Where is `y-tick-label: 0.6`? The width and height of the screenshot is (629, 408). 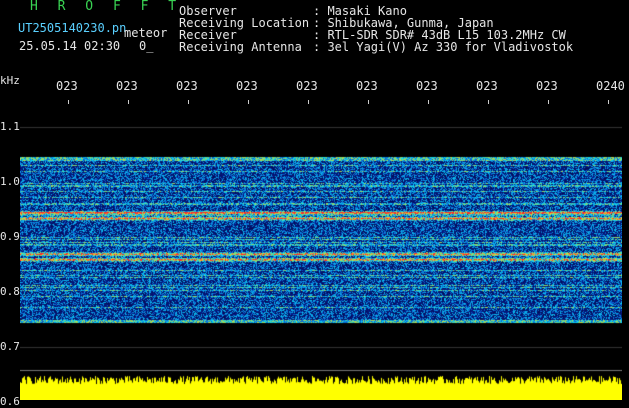
y-tick-label: 0.6 is located at coordinates (10, 401).